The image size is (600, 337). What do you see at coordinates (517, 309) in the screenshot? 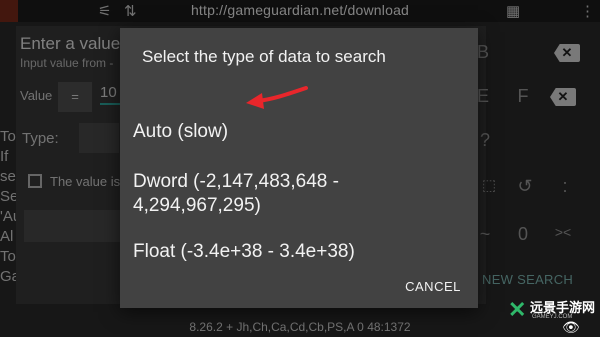
I see `watermark-logo-icon: ✕` at bounding box center [517, 309].